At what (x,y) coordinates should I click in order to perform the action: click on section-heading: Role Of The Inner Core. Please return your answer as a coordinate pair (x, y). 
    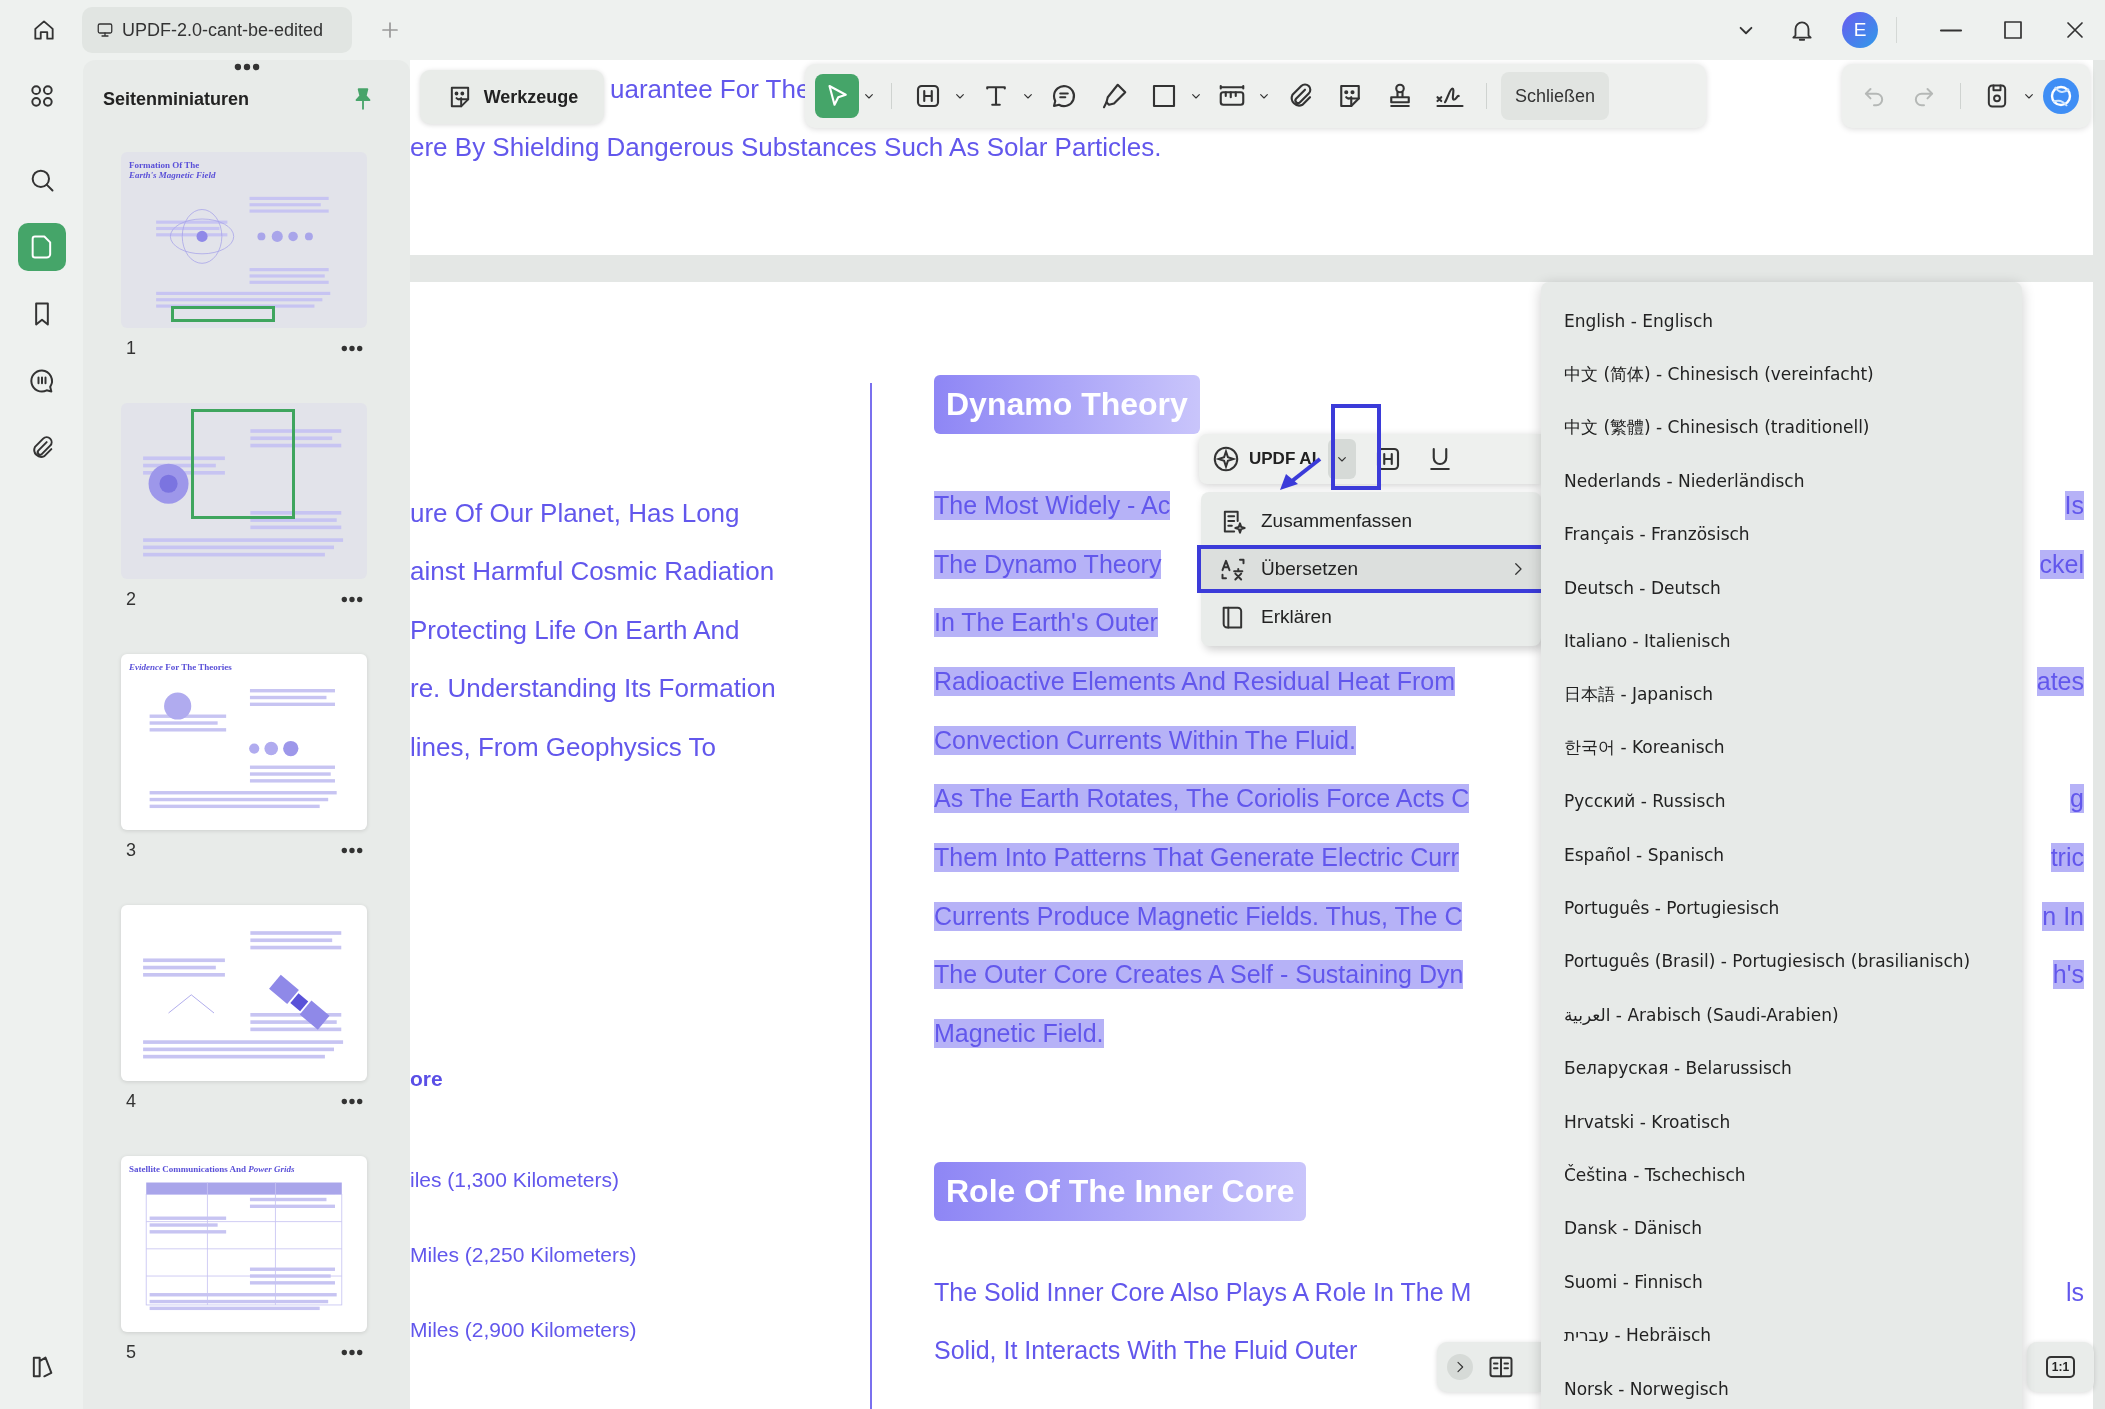
    Looking at the image, I should click on (1120, 1191).